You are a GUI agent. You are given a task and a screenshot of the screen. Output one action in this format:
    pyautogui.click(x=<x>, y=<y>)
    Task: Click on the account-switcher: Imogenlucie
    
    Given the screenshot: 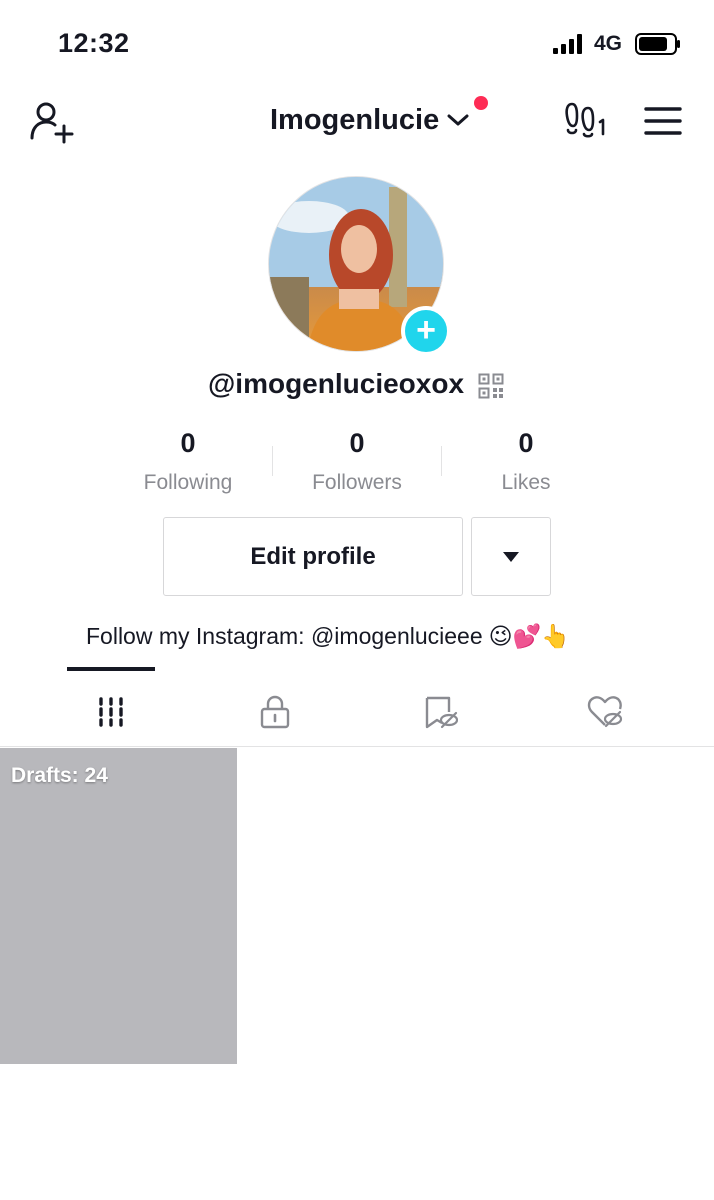 What is the action you would take?
    pyautogui.click(x=369, y=120)
    